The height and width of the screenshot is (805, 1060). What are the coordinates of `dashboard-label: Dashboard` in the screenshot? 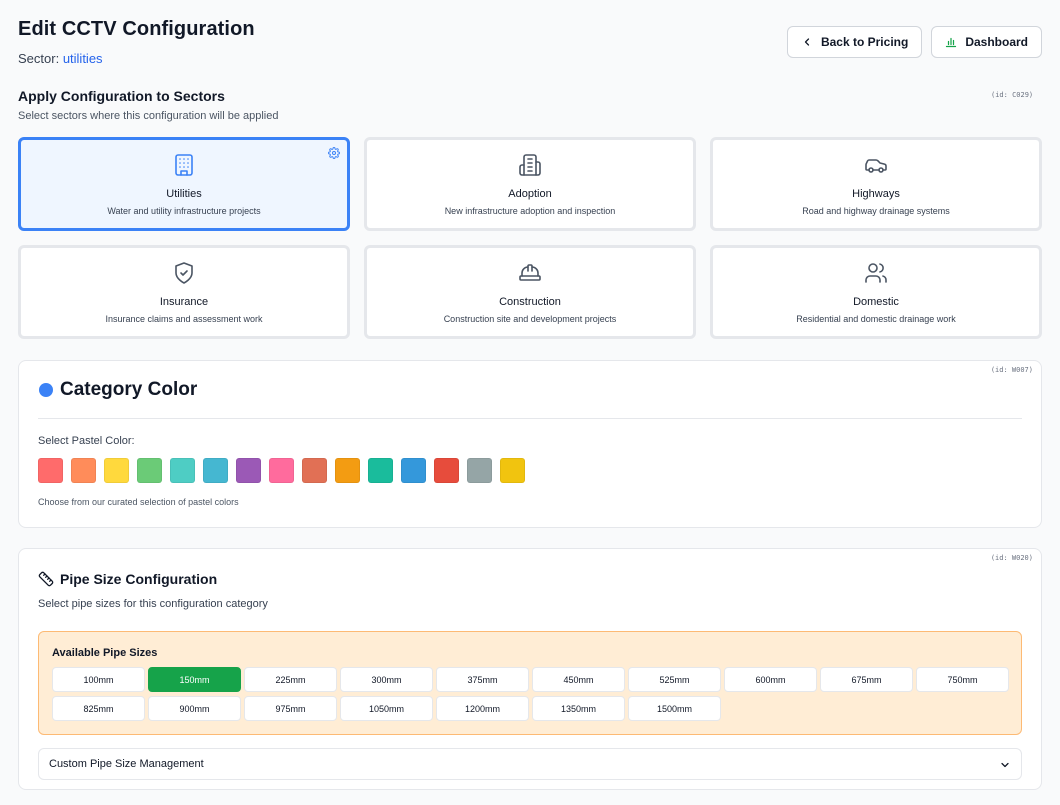 It's located at (996, 42).